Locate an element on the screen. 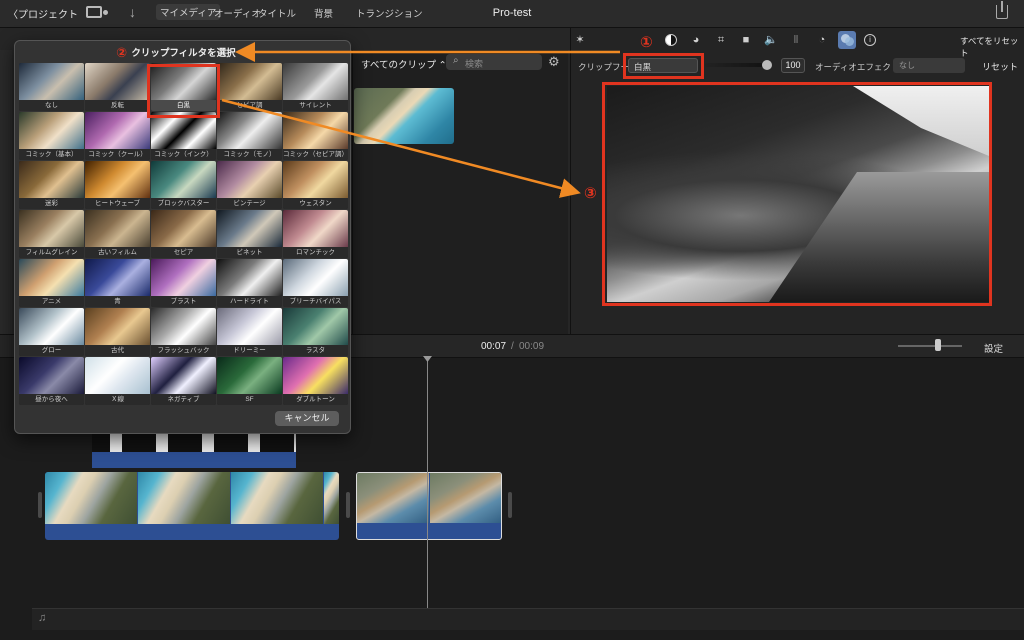 This screenshot has width=1024, height=640. magic-wand-icon: ✶ is located at coordinates (580, 40).